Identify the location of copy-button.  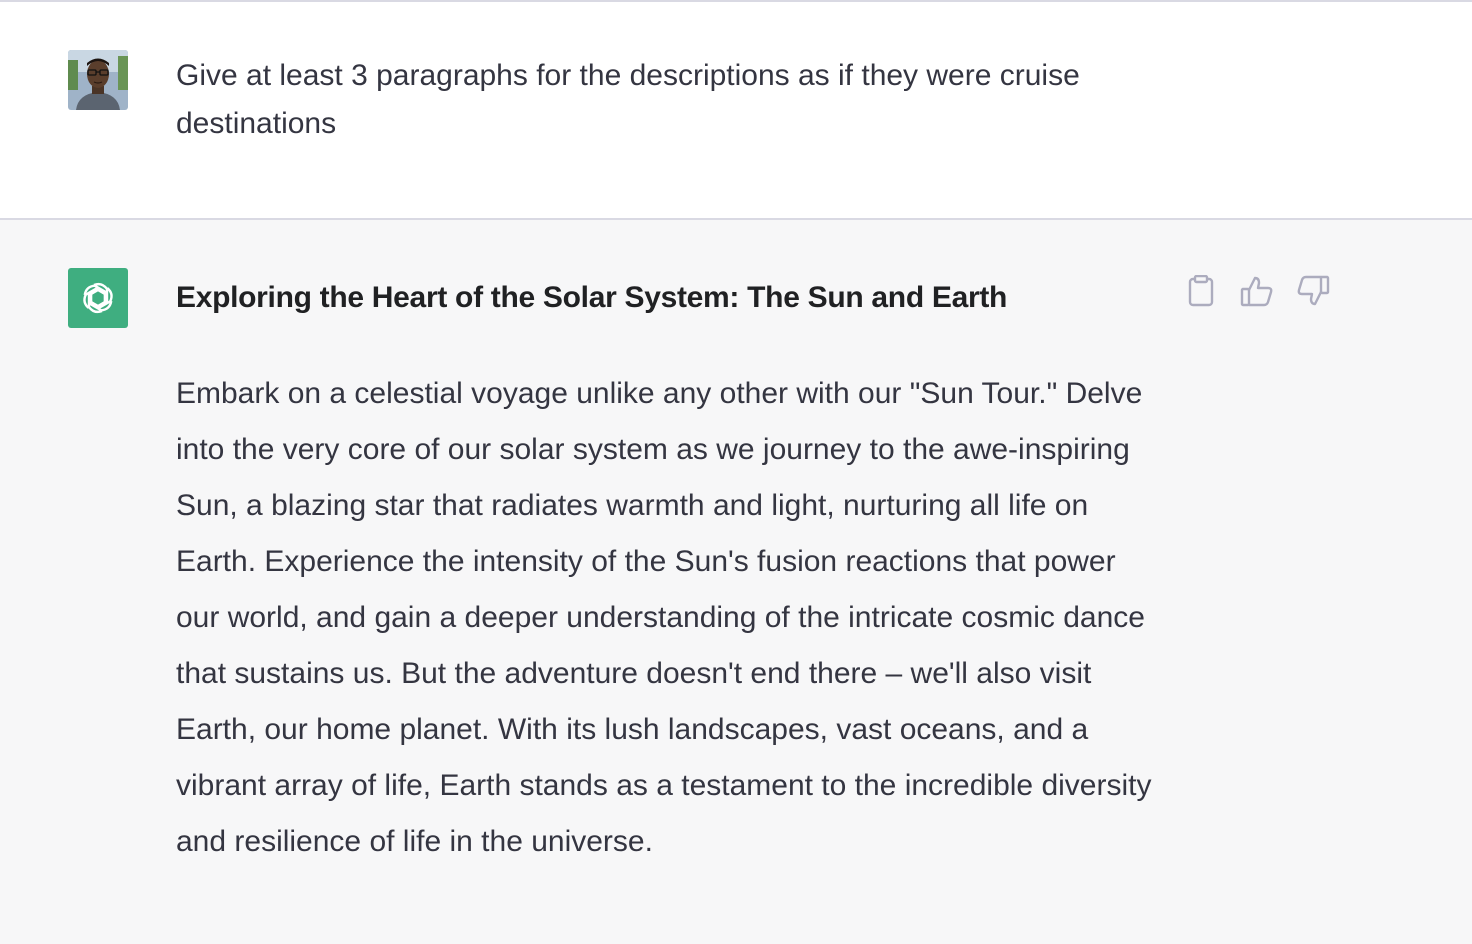
(1201, 291).